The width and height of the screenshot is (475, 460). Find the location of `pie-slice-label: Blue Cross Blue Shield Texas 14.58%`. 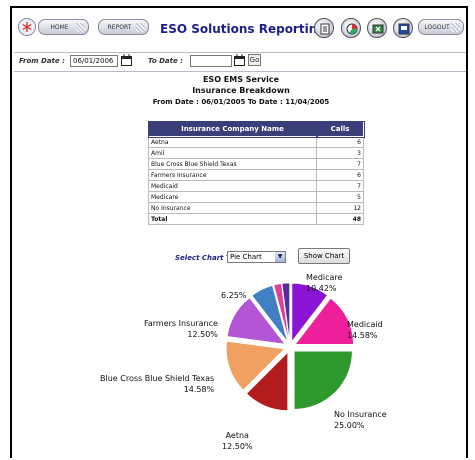

pie-slice-label: Blue Cross Blue Shield Texas 14.58% is located at coordinates (157, 384).